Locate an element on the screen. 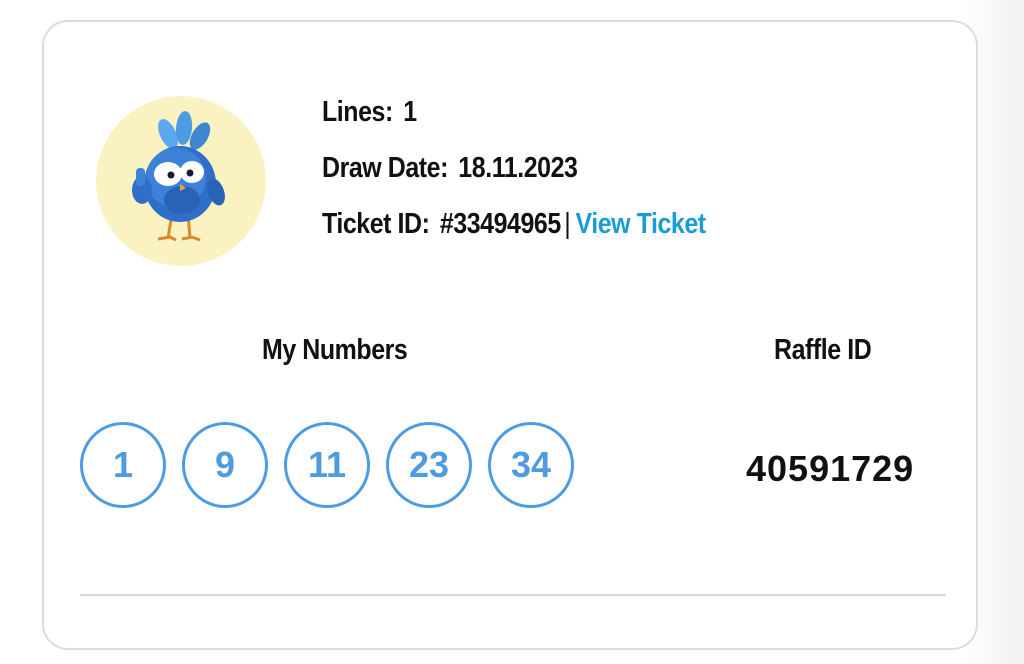 This screenshot has width=1024, height=664. draw-date-label: Draw Date: is located at coordinates (385, 168).